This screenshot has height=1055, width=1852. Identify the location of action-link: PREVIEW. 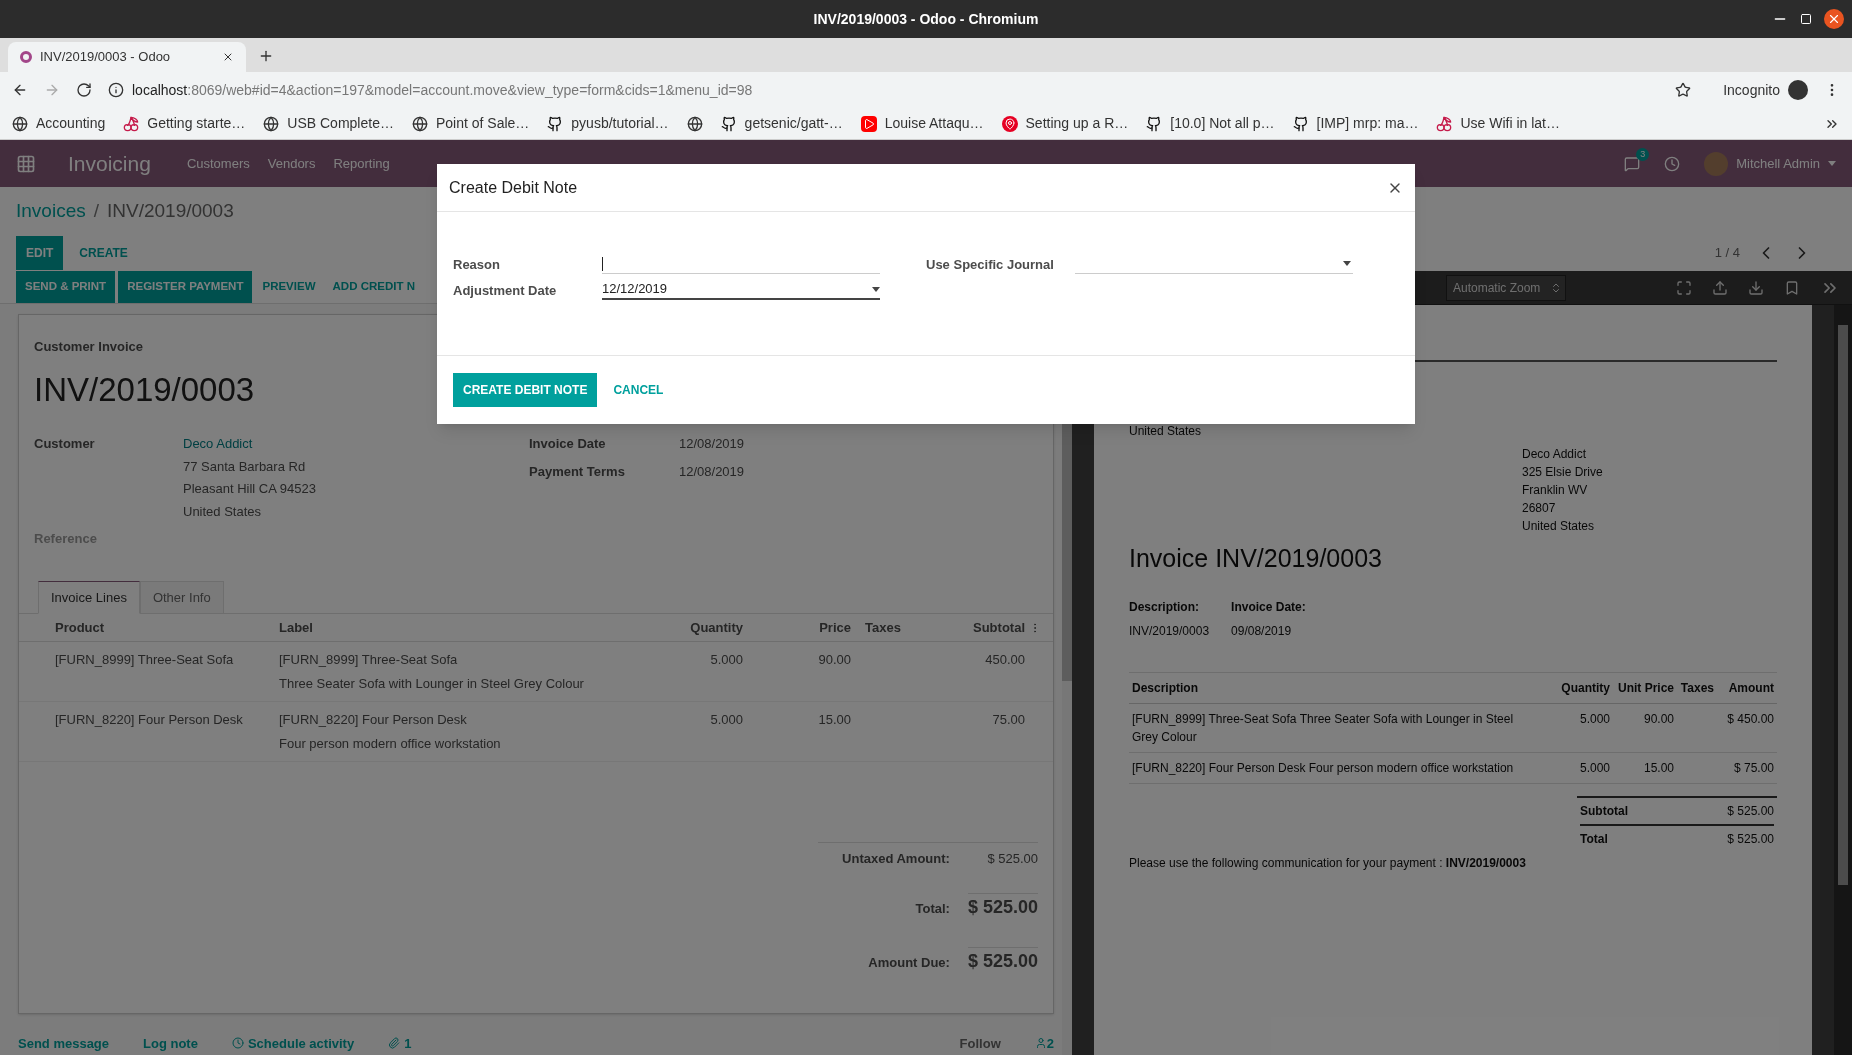
(289, 287).